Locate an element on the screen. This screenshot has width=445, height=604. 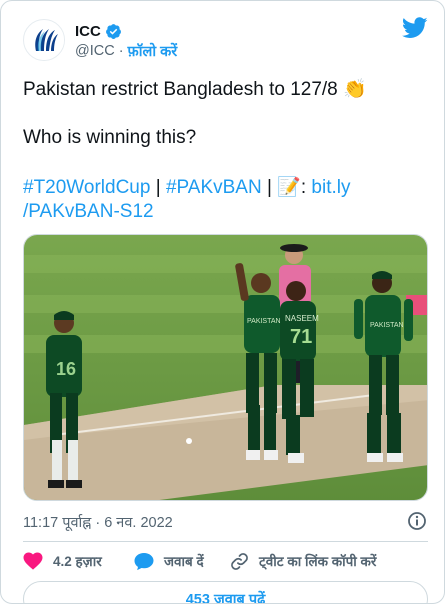
tweet-link-part-2: /PAKvBAN-S12 is located at coordinates (88, 211).